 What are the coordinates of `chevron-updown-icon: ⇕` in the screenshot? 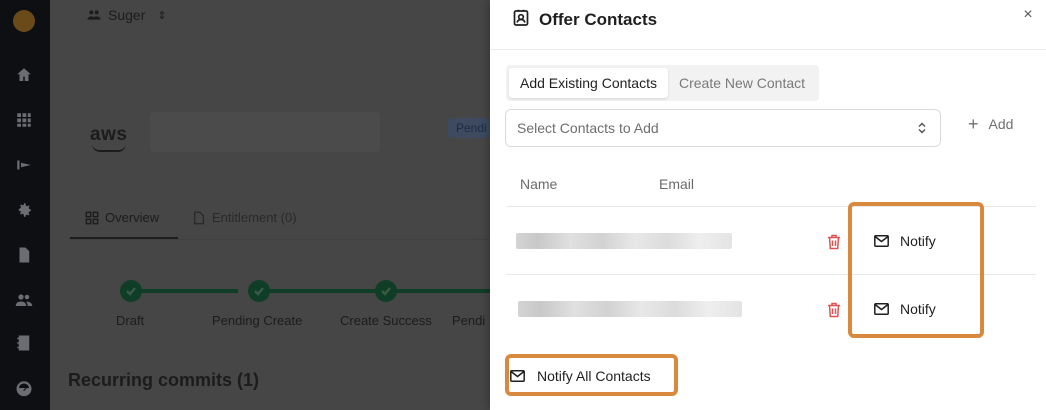 It's located at (162, 15).